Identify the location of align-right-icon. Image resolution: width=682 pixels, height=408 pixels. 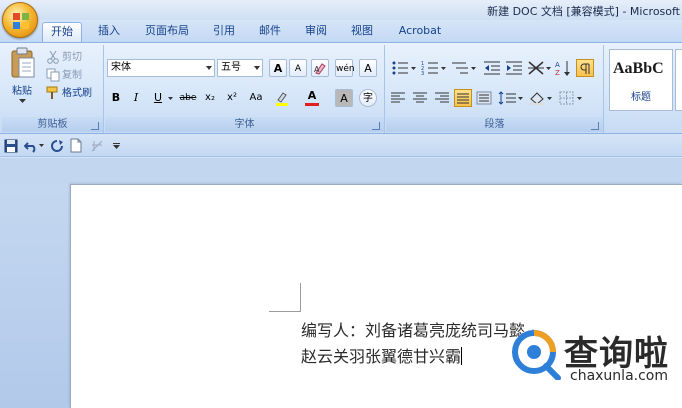
(442, 98).